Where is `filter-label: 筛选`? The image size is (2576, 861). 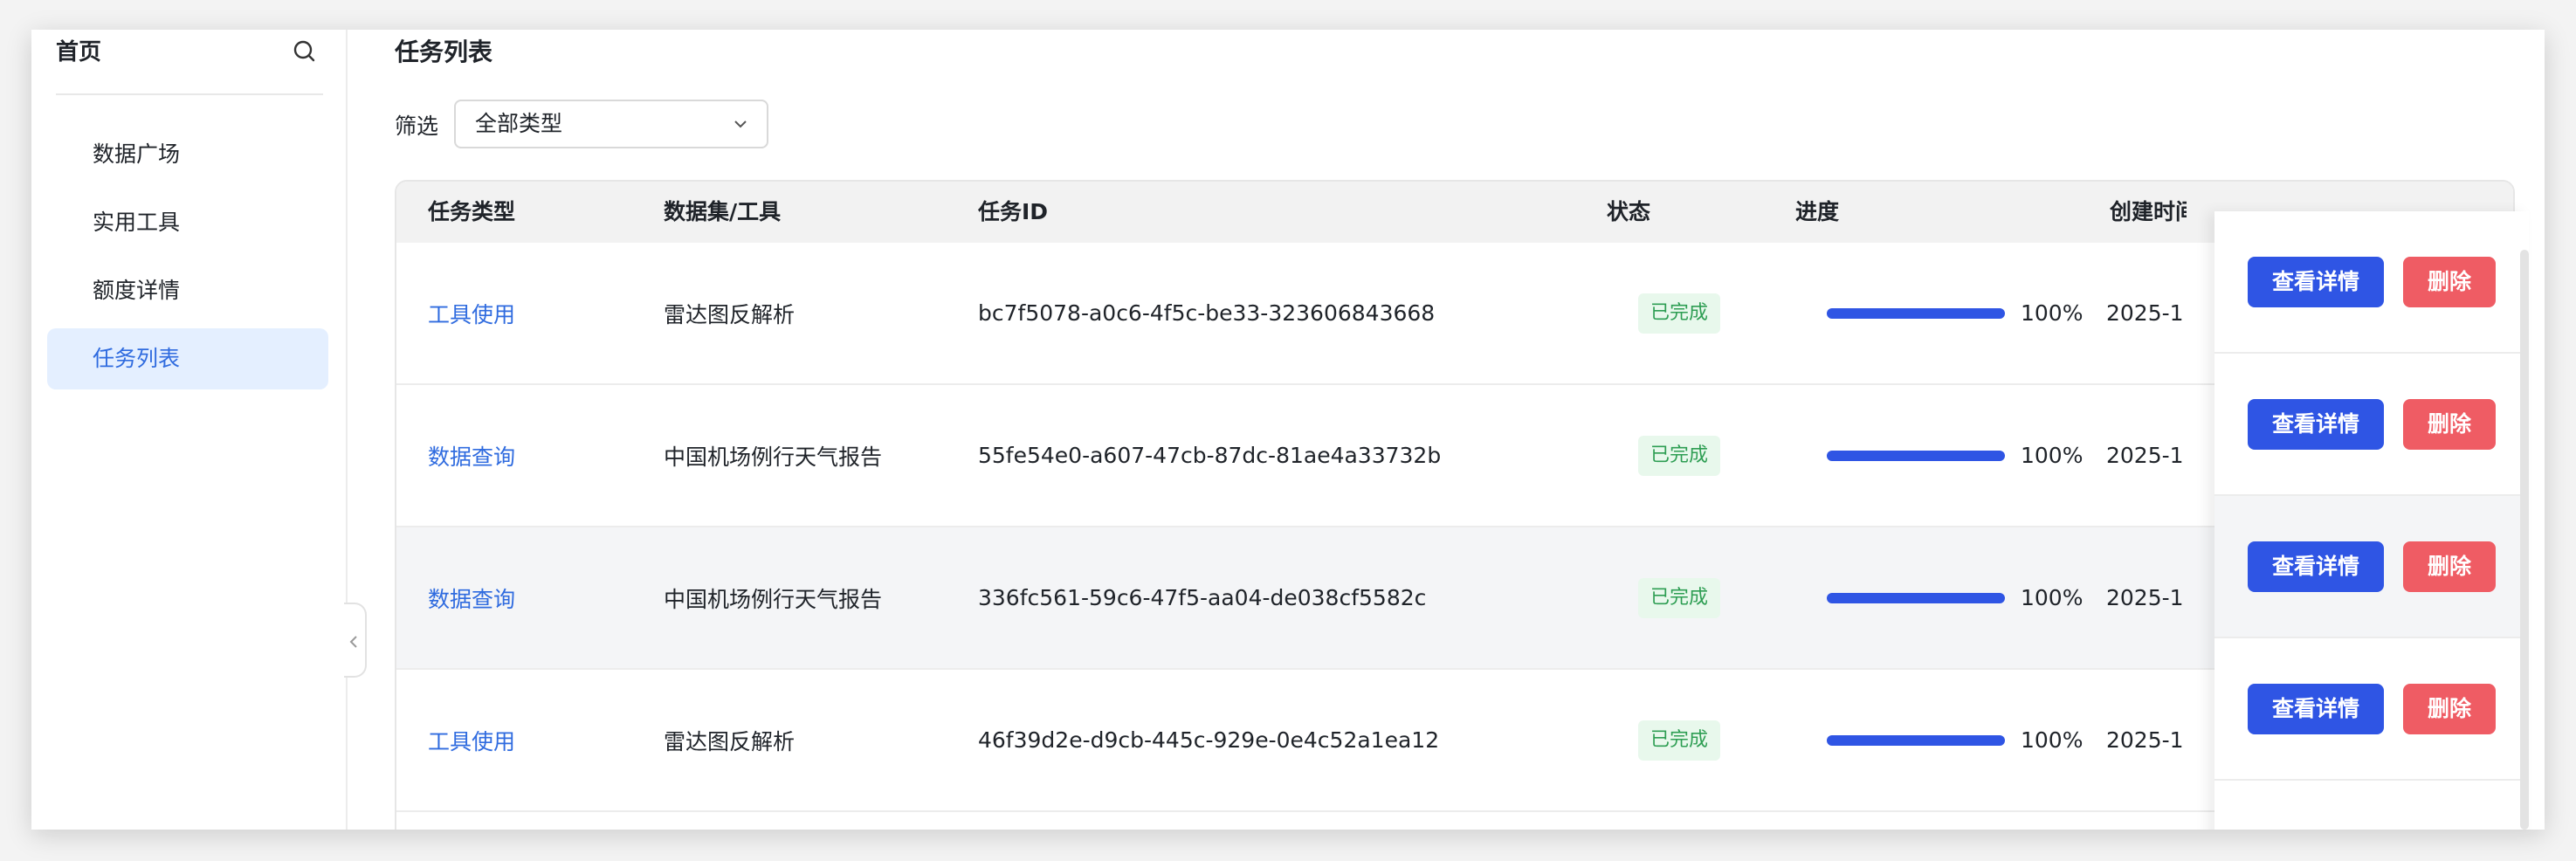 filter-label: 筛选 is located at coordinates (417, 126).